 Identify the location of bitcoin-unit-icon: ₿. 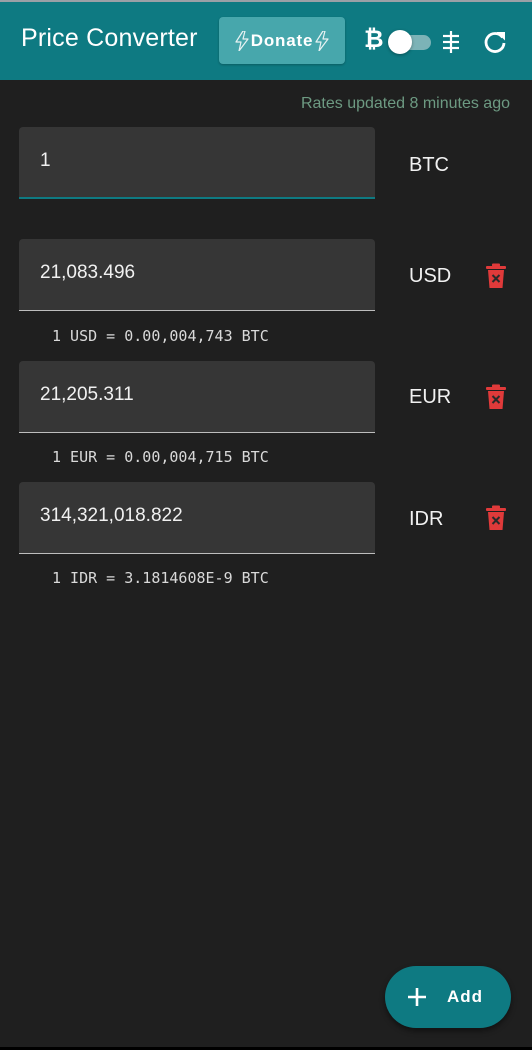
(374, 39).